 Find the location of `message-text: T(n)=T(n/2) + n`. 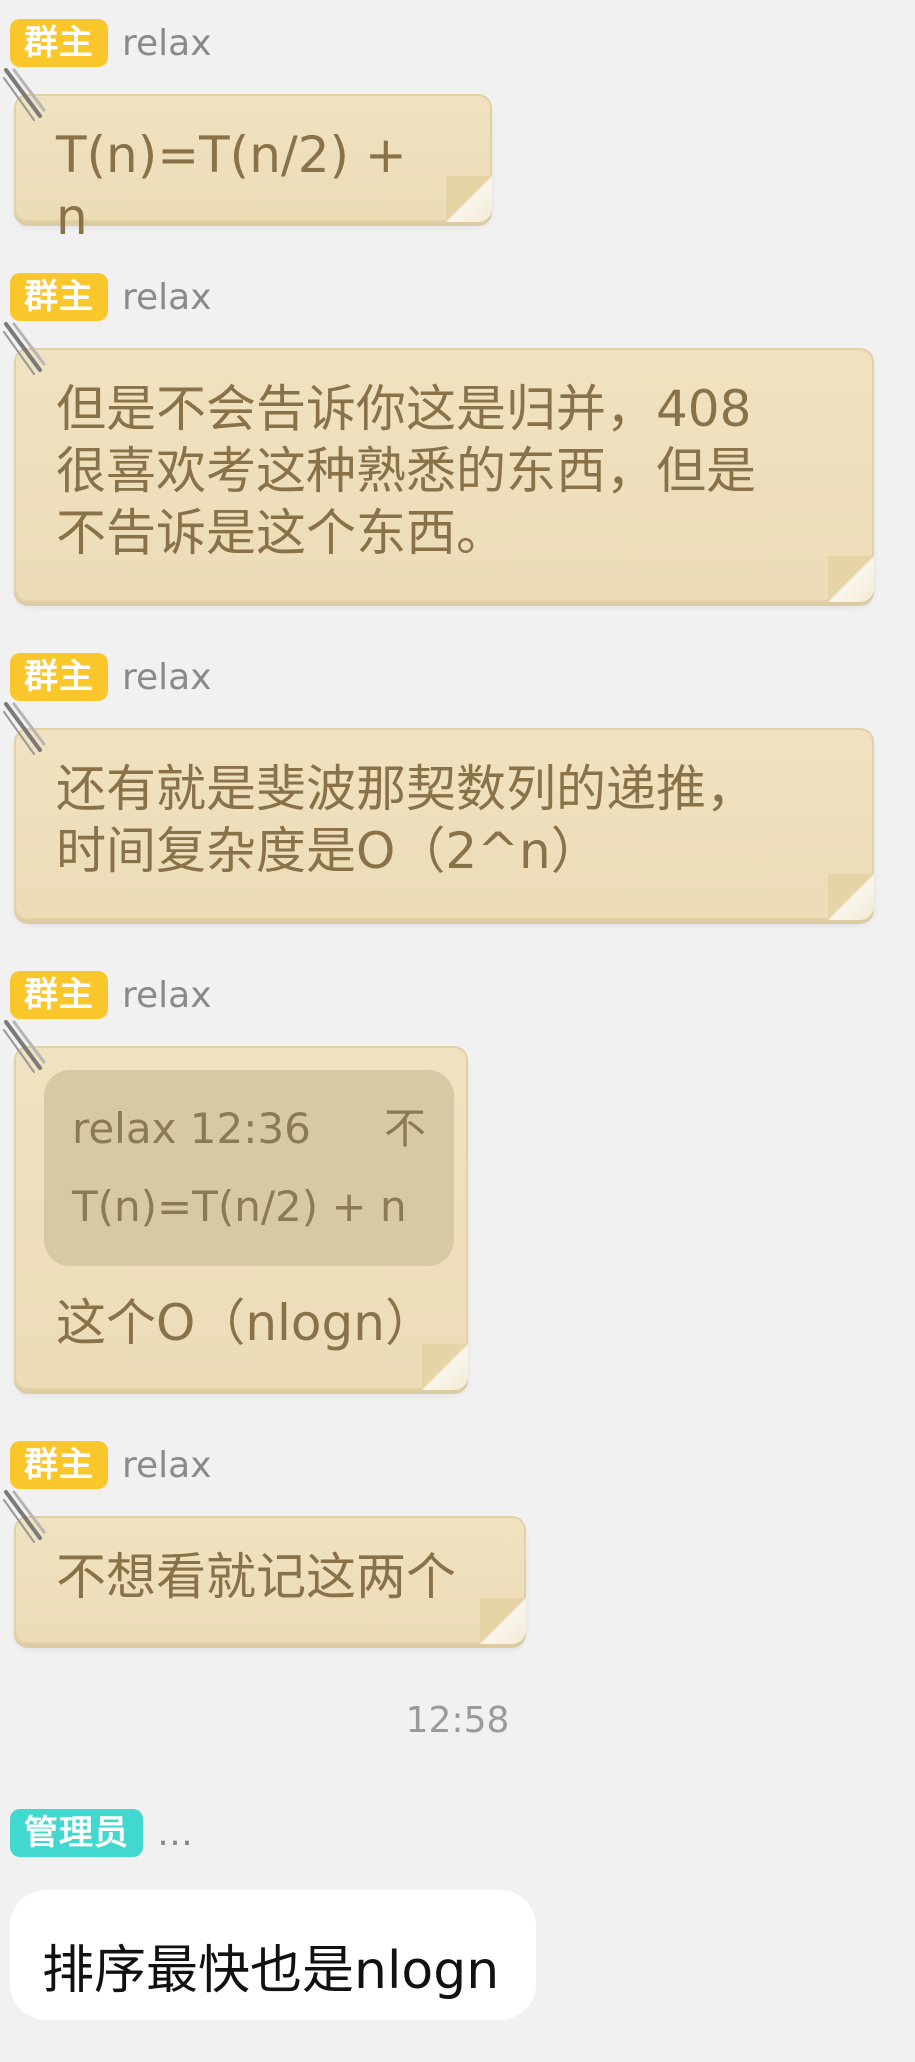

message-text: T(n)=T(n/2) + n is located at coordinates (231, 186).